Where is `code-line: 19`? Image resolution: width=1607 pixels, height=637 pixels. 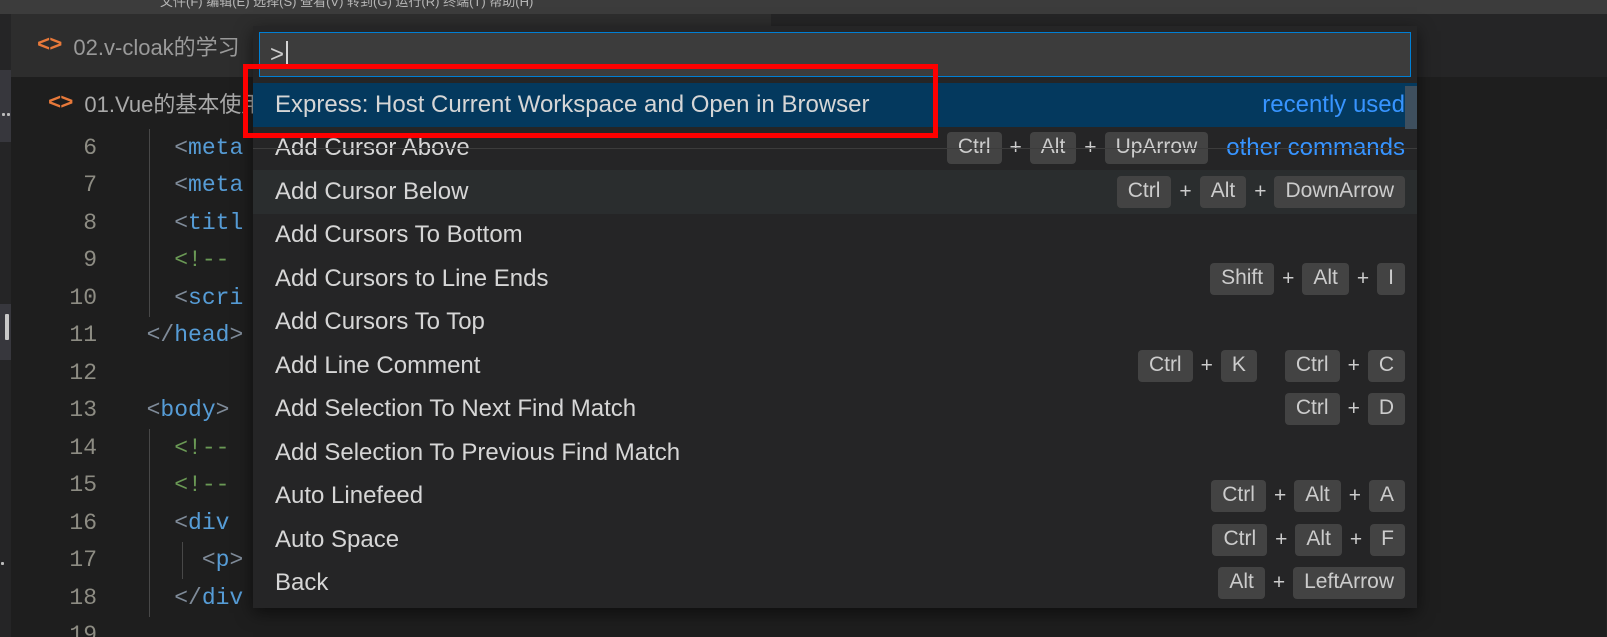
code-line: 19 is located at coordinates (809, 627).